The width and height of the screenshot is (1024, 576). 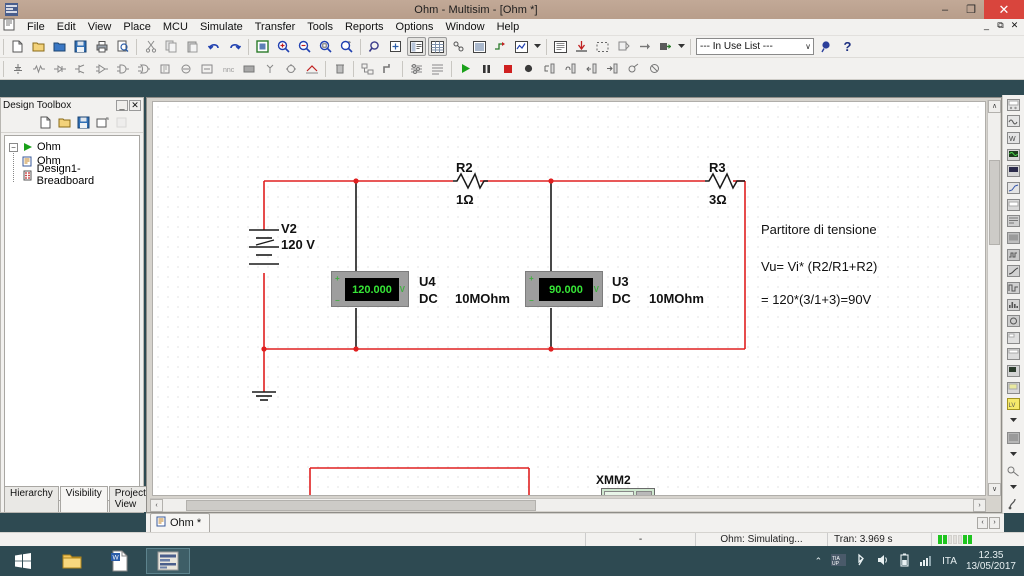 What do you see at coordinates (234, 46) in the screenshot?
I see `redo-icon` at bounding box center [234, 46].